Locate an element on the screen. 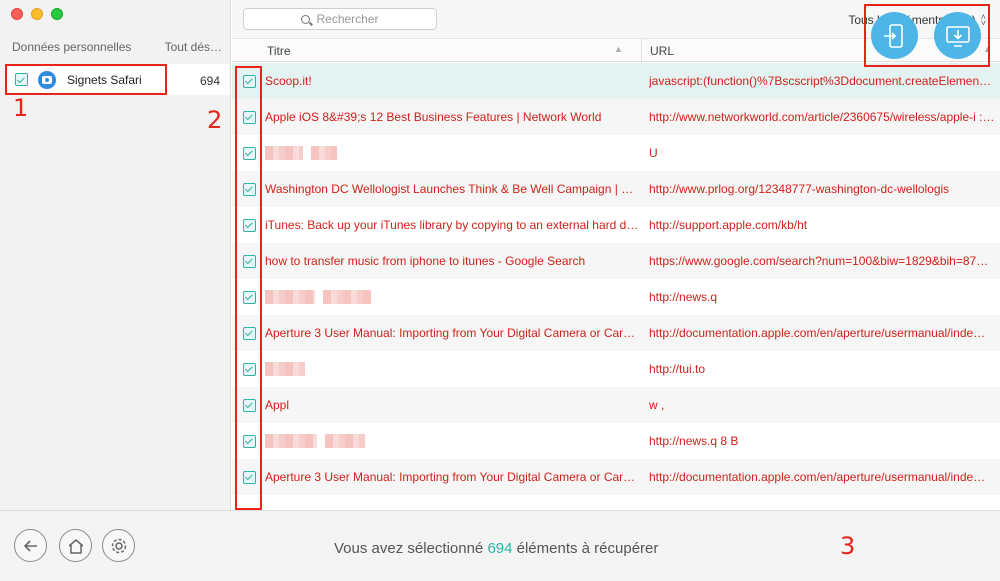 The width and height of the screenshot is (1000, 581). sort-arrow-icon: ▲ is located at coordinates (618, 49).